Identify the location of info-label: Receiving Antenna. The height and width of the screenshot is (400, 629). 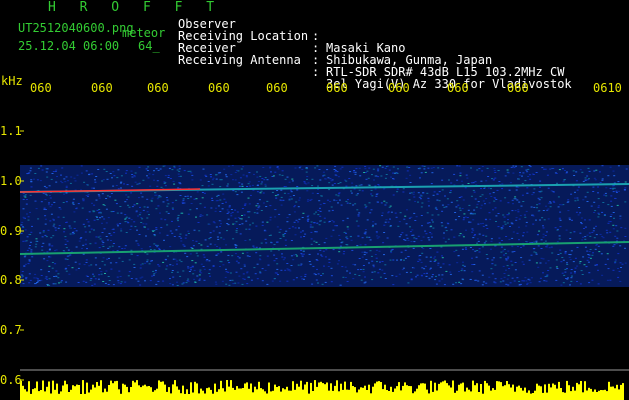
(239, 60).